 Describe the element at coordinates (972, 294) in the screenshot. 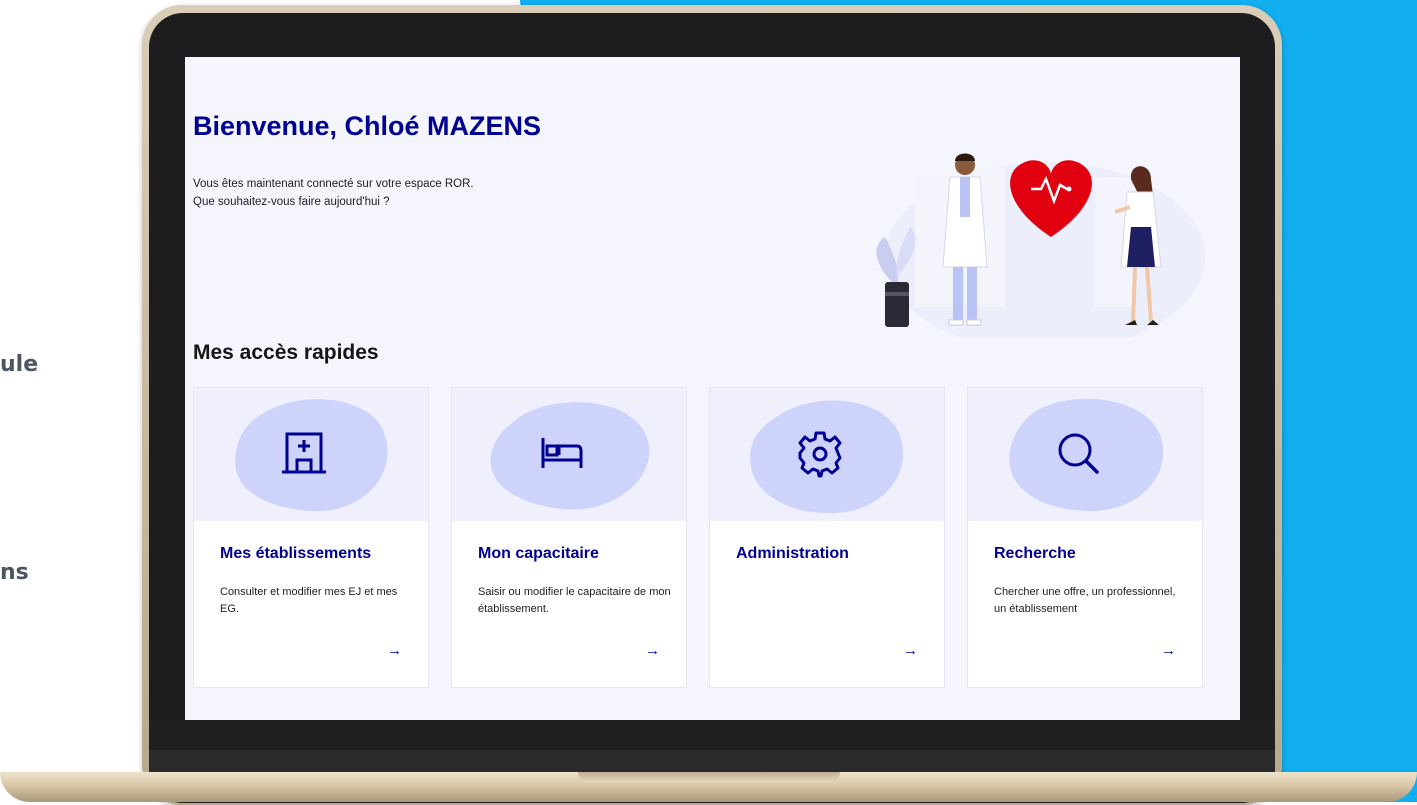

I see `doctor-1-leg-r` at that location.